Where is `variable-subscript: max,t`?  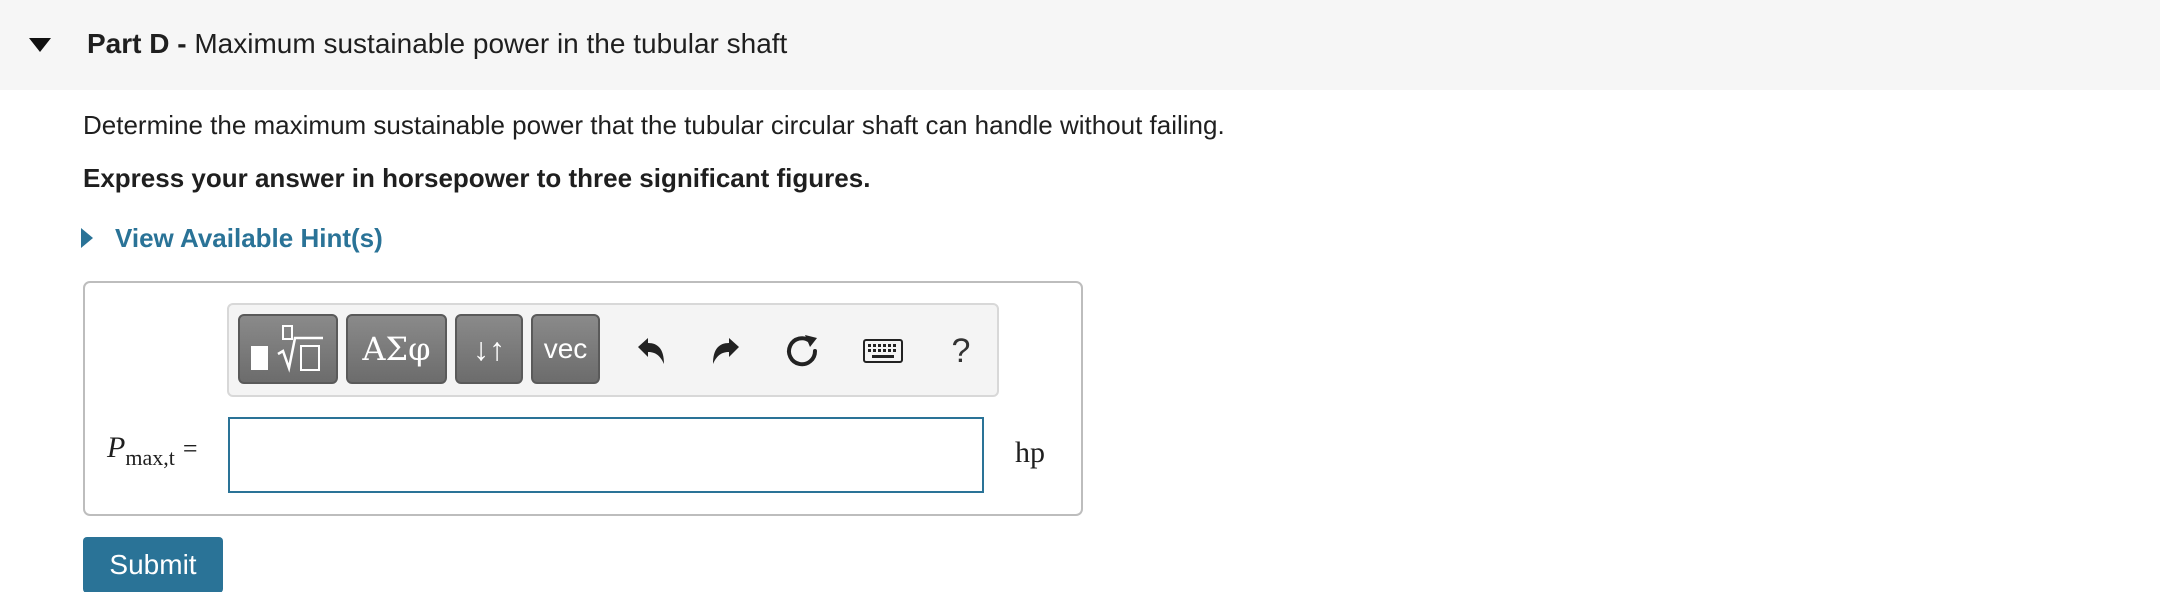 variable-subscript: max,t is located at coordinates (150, 457).